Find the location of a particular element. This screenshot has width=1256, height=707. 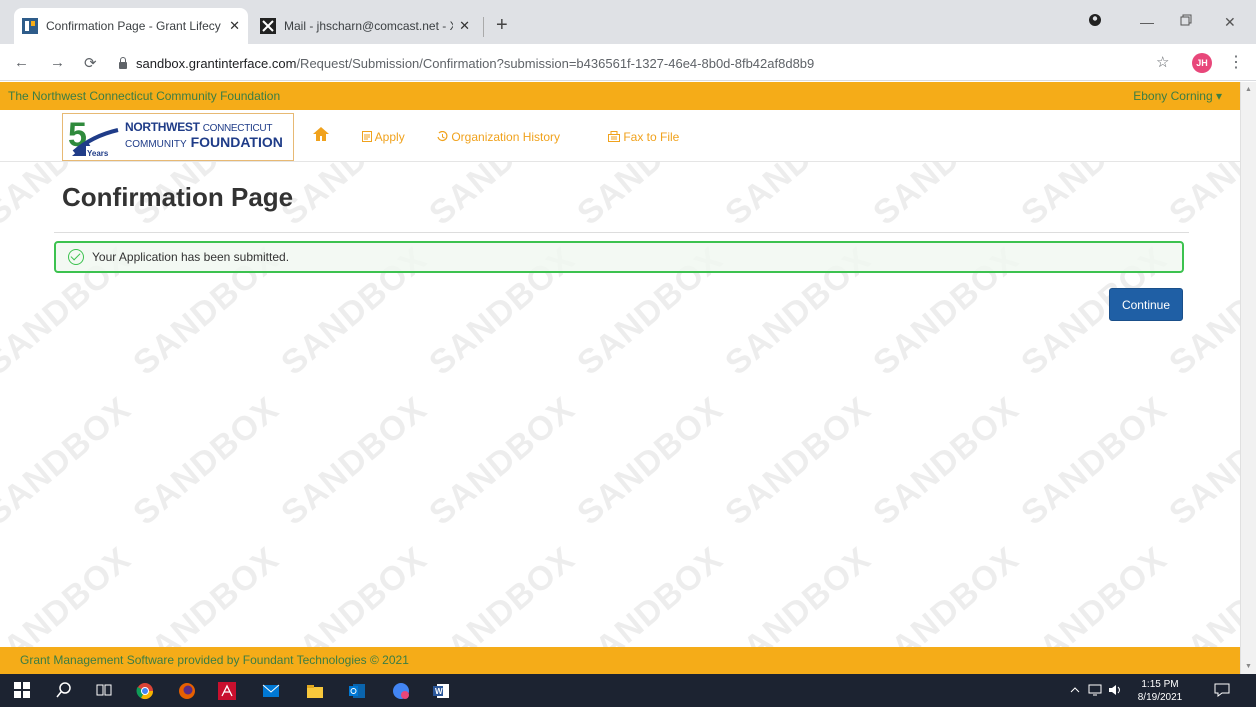

restore-icon is located at coordinates (1186, 21).